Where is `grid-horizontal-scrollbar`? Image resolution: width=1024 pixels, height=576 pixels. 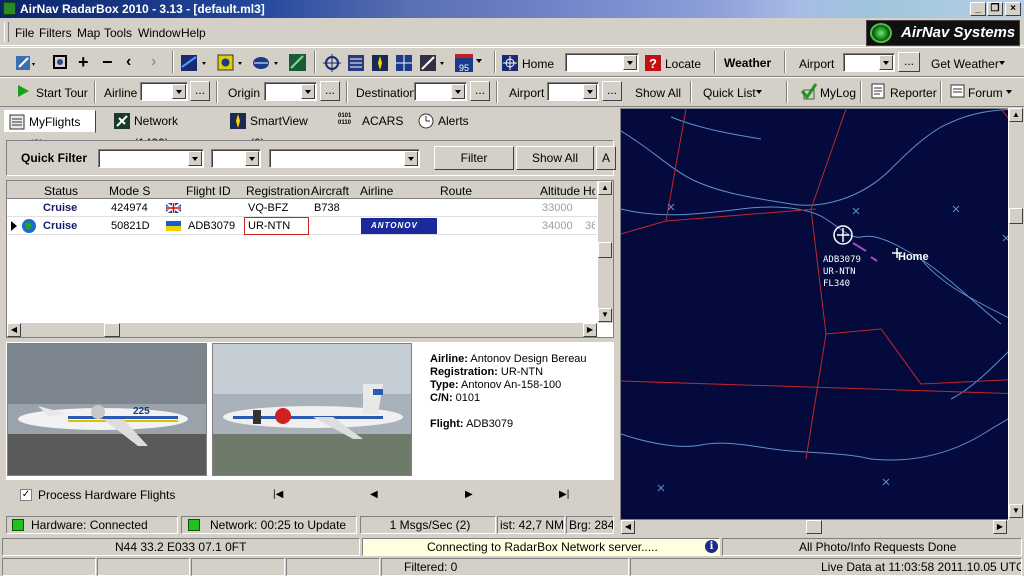 grid-horizontal-scrollbar is located at coordinates (302, 330).